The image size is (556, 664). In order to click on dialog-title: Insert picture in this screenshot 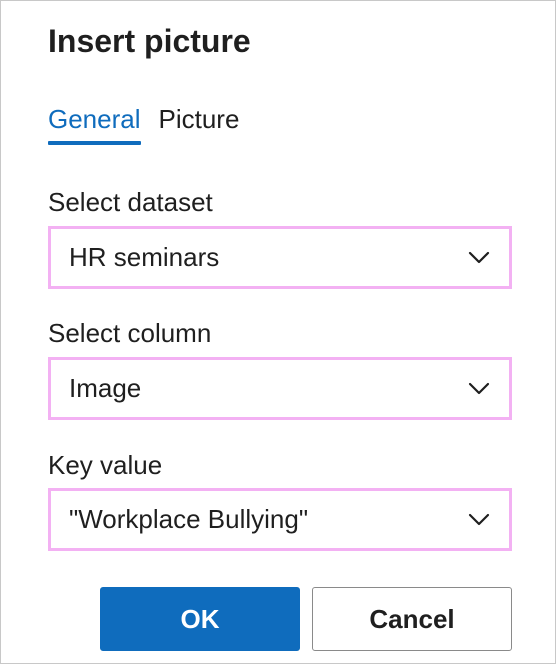, I will do `click(149, 41)`.